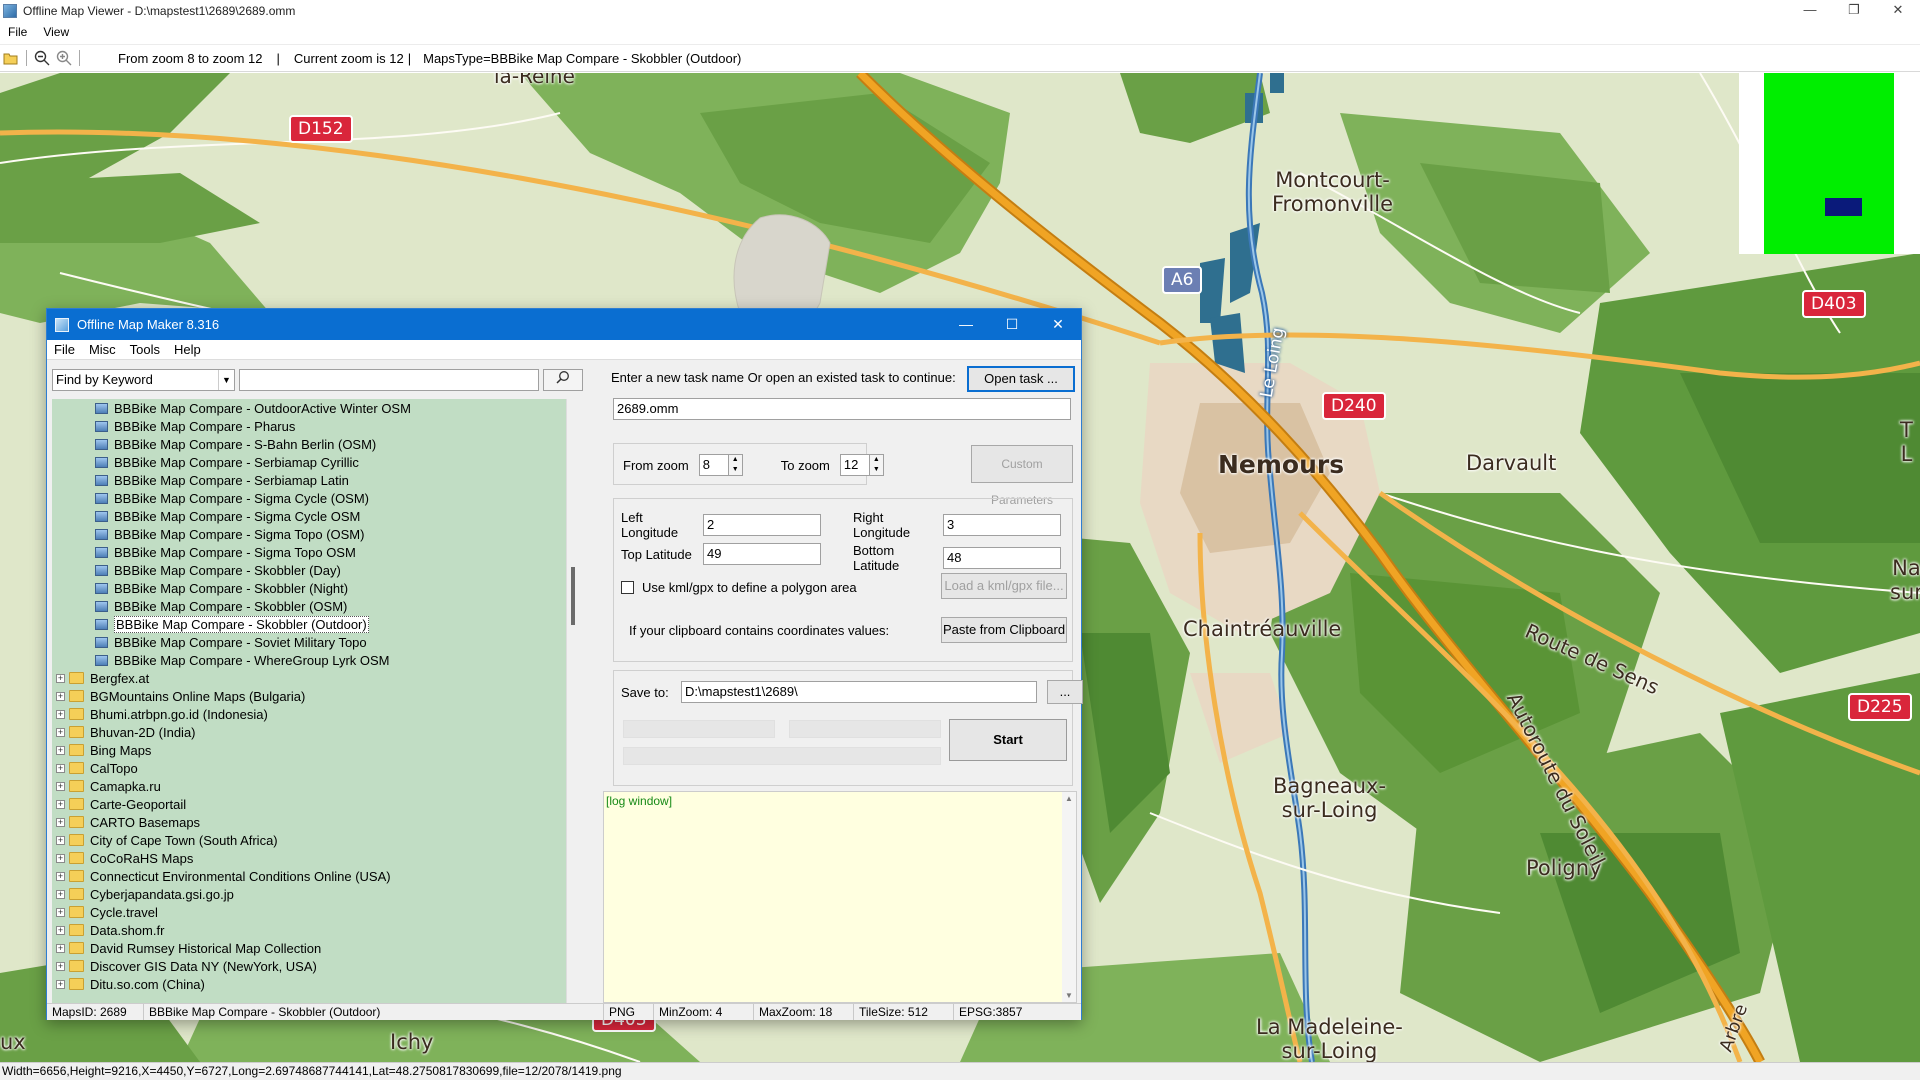 This screenshot has width=1920, height=1080. Describe the element at coordinates (389, 380) in the screenshot. I see `search-input` at that location.